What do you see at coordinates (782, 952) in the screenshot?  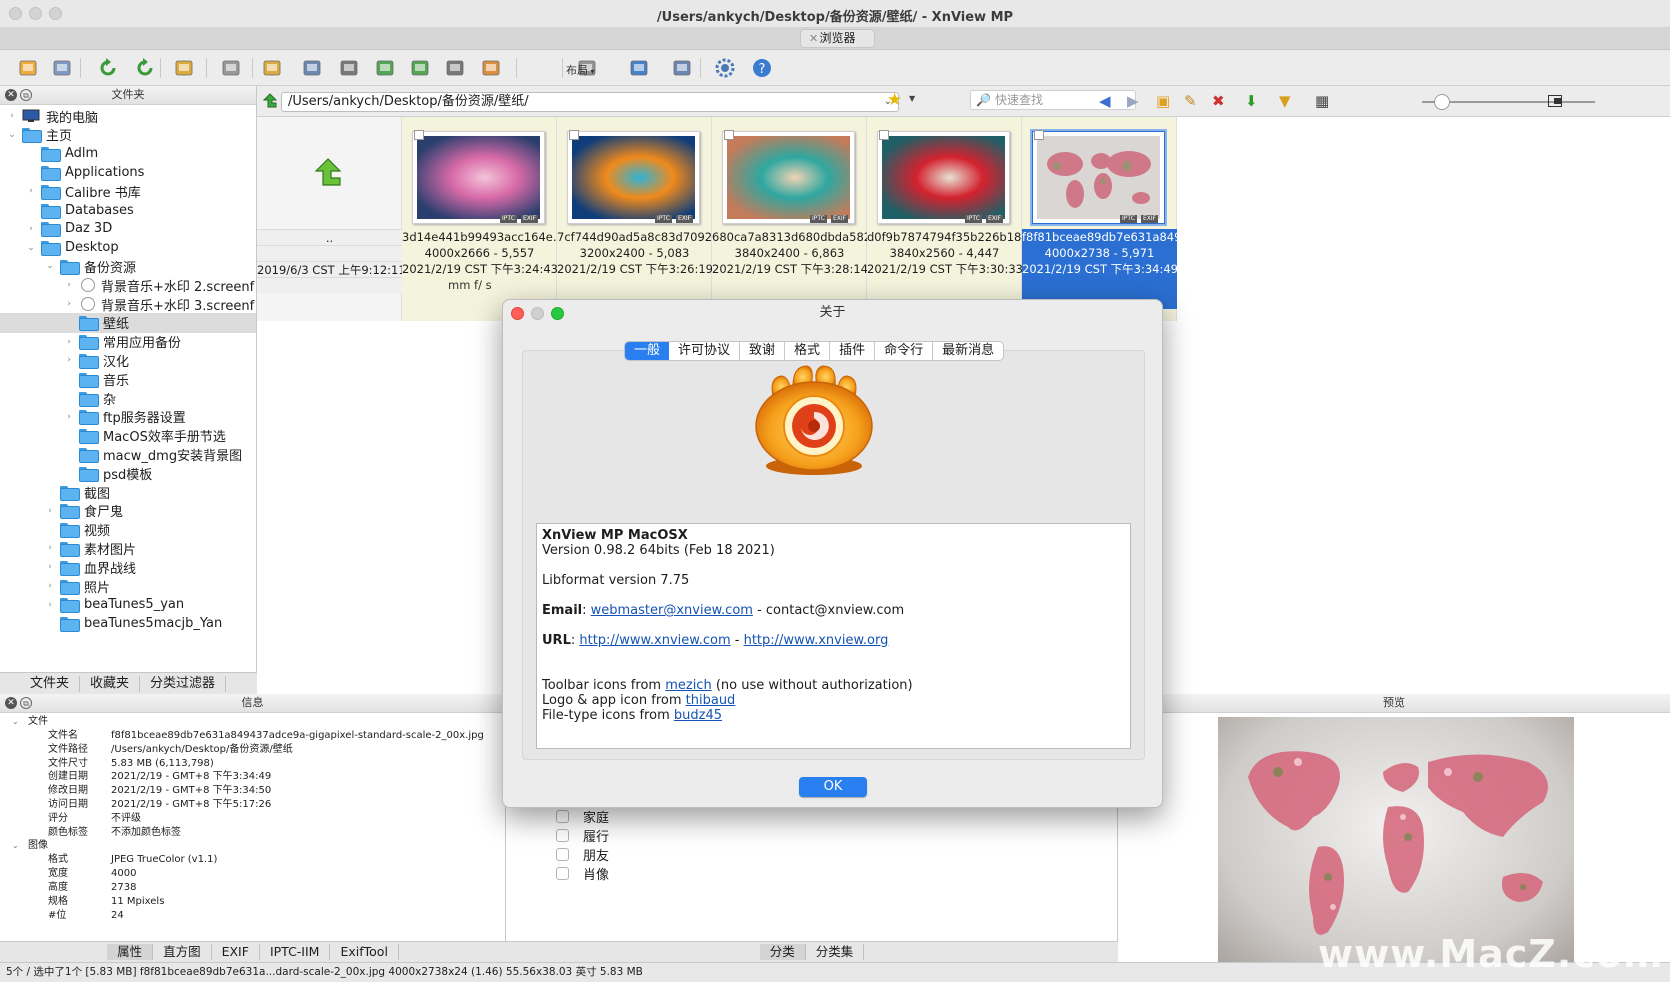 I see `tab-category-0: 分类` at bounding box center [782, 952].